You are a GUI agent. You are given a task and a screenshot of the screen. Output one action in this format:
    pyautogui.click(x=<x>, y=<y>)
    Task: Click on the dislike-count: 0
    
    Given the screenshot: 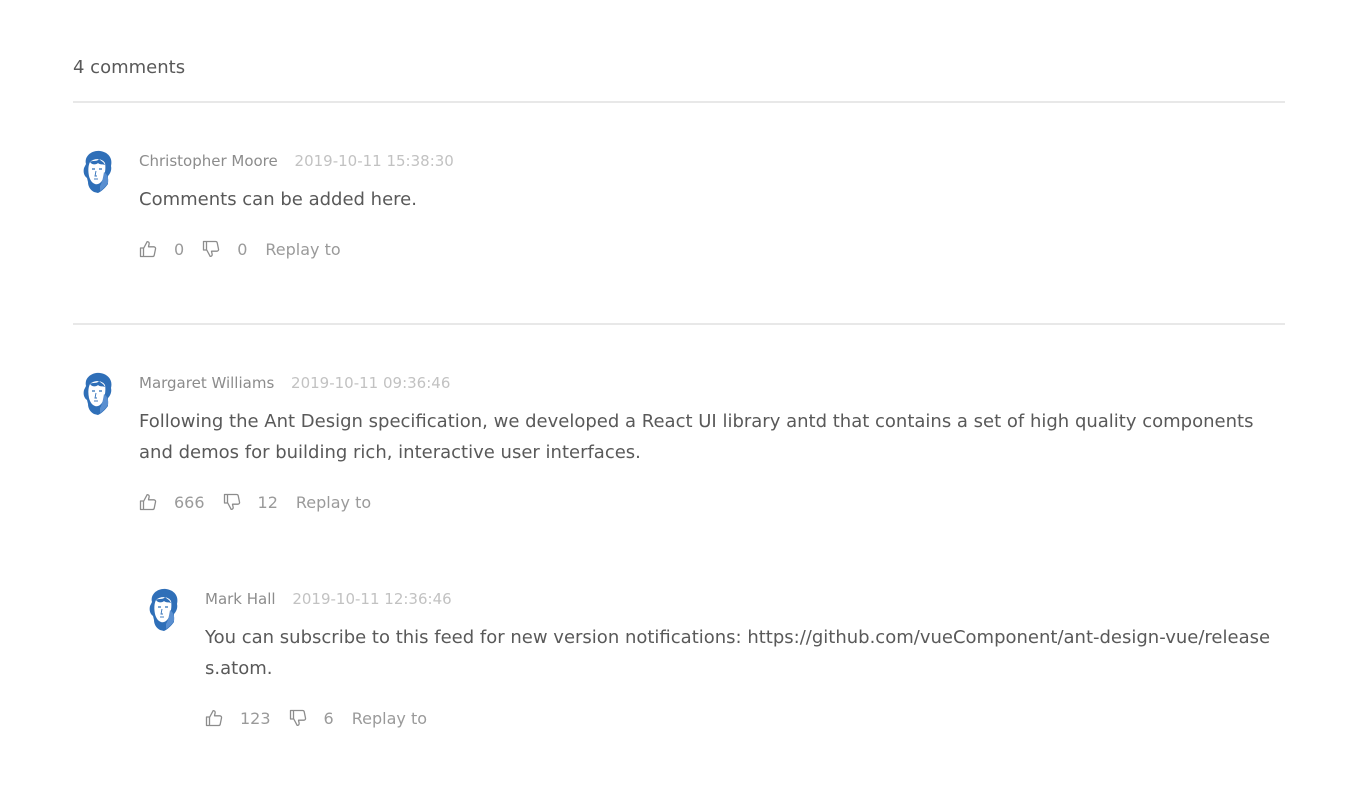 What is the action you would take?
    pyautogui.click(x=242, y=249)
    